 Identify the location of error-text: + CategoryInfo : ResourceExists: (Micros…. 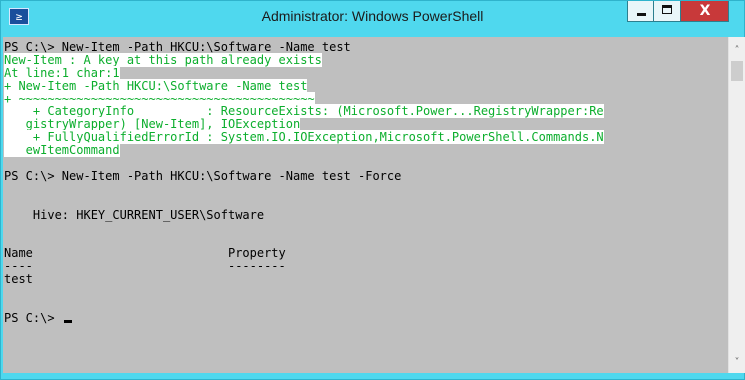
(304, 111).